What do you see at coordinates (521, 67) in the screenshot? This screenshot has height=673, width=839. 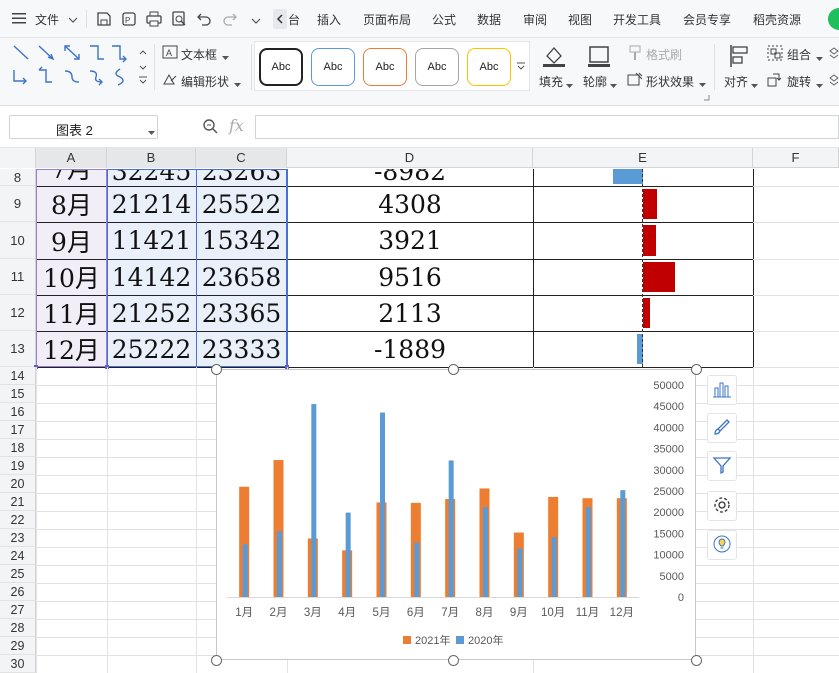 I see `style-gallery-more-icon` at bounding box center [521, 67].